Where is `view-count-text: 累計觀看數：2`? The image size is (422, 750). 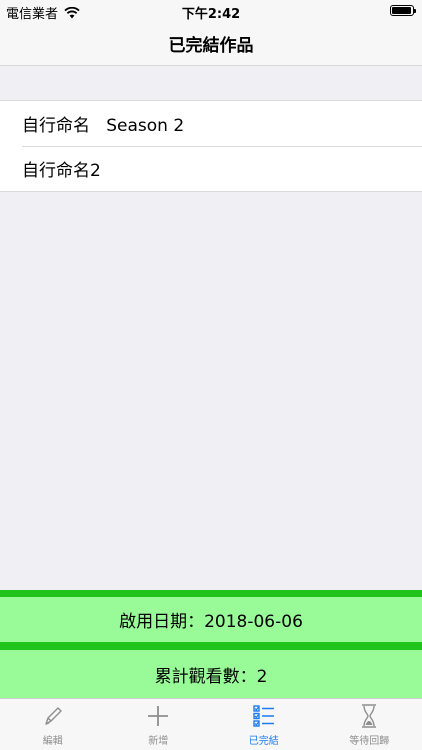
view-count-text: 累計觀看數：2 is located at coordinates (211, 676).